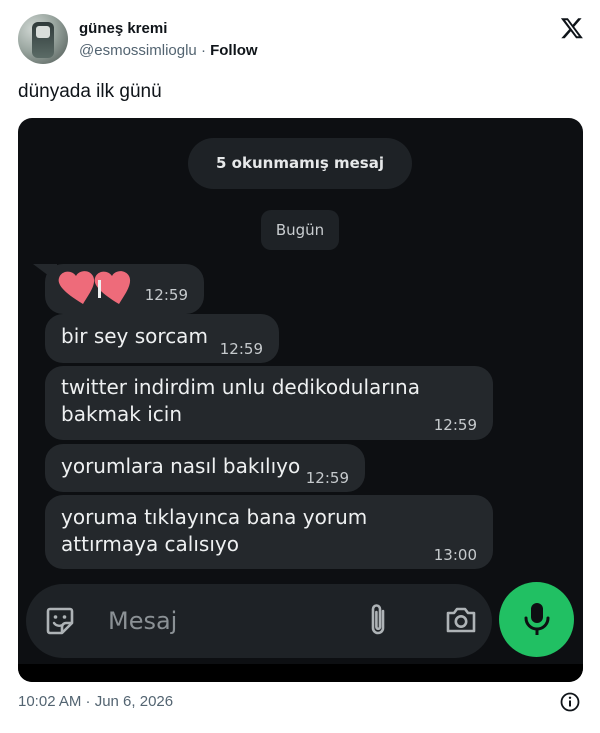 This screenshot has height=733, width=600. Describe the element at coordinates (138, 50) in the screenshot. I see `handle: @esmossimlioglu` at that location.